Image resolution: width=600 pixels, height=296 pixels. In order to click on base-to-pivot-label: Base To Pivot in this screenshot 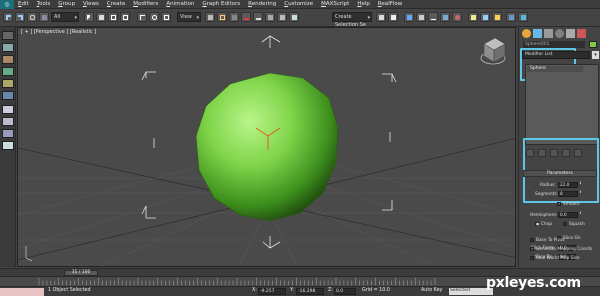, I will do `click(550, 240)`.